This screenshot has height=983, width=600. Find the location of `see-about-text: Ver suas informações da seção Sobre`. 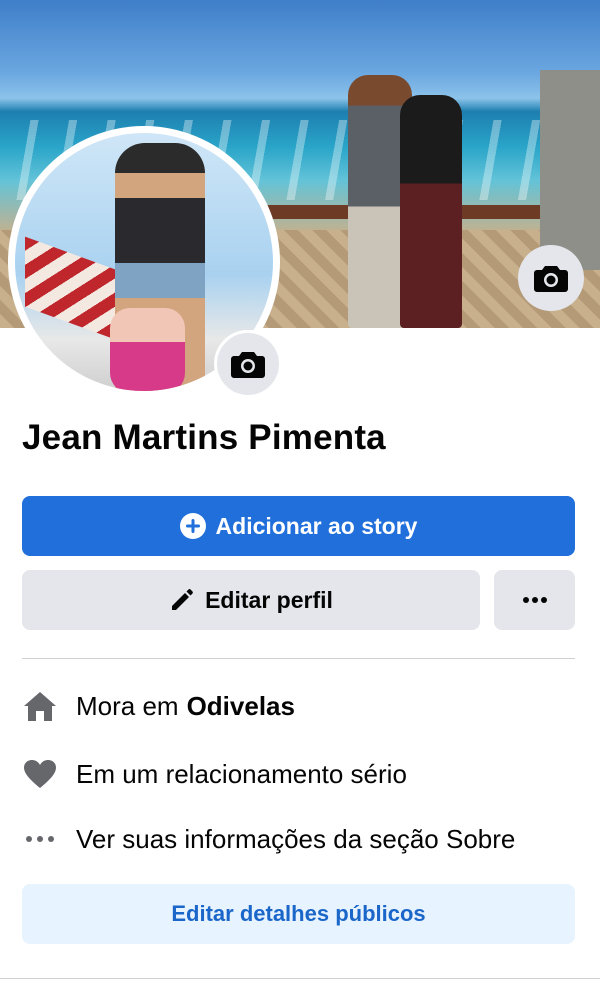

see-about-text: Ver suas informações da seção Sobre is located at coordinates (296, 838).